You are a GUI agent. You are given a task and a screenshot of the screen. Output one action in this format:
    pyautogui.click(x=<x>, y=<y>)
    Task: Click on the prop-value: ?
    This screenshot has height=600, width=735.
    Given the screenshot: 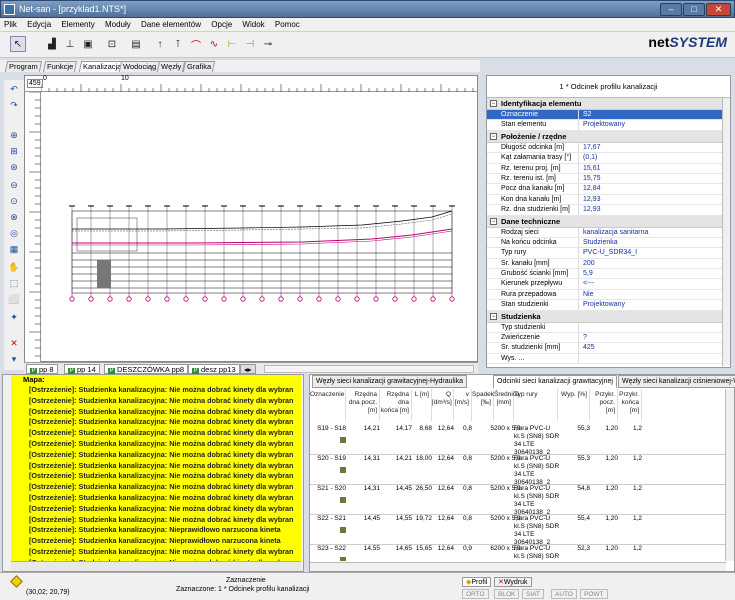 What is the action you would take?
    pyautogui.click(x=654, y=337)
    